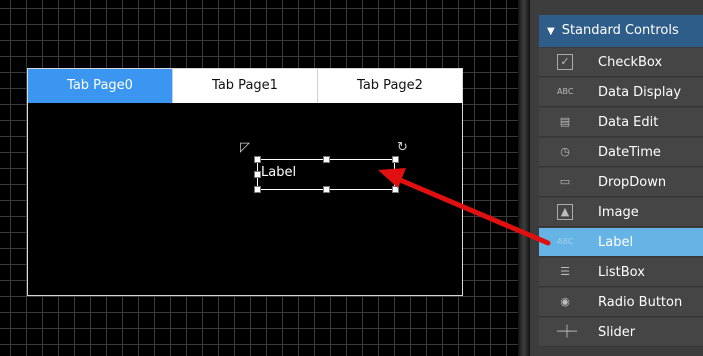 The height and width of the screenshot is (356, 703). I want to click on datetime-icon: ◷, so click(565, 151).